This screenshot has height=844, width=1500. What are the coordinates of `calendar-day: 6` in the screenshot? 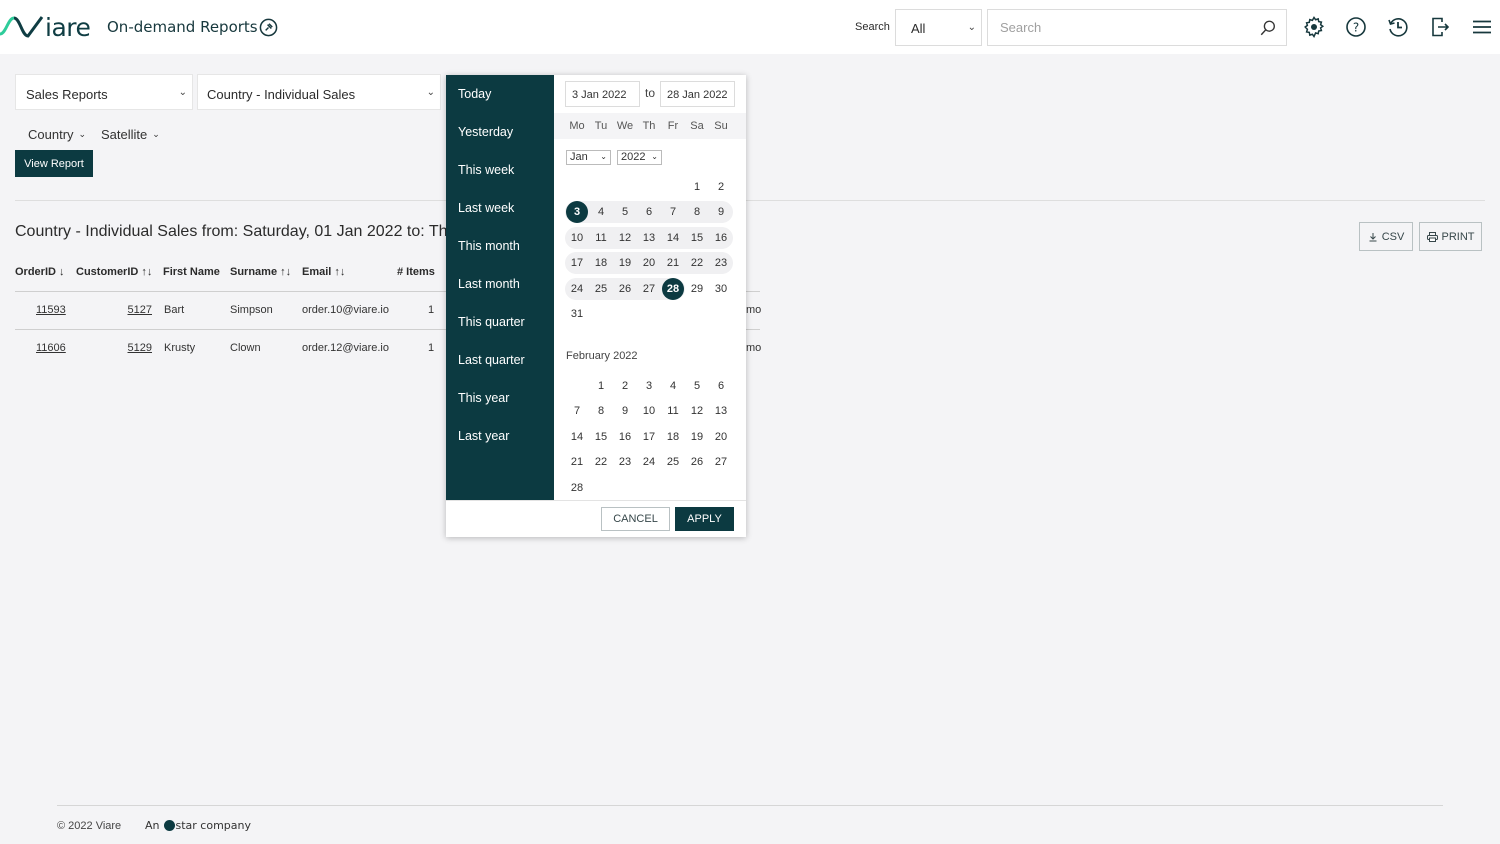 It's located at (721, 386).